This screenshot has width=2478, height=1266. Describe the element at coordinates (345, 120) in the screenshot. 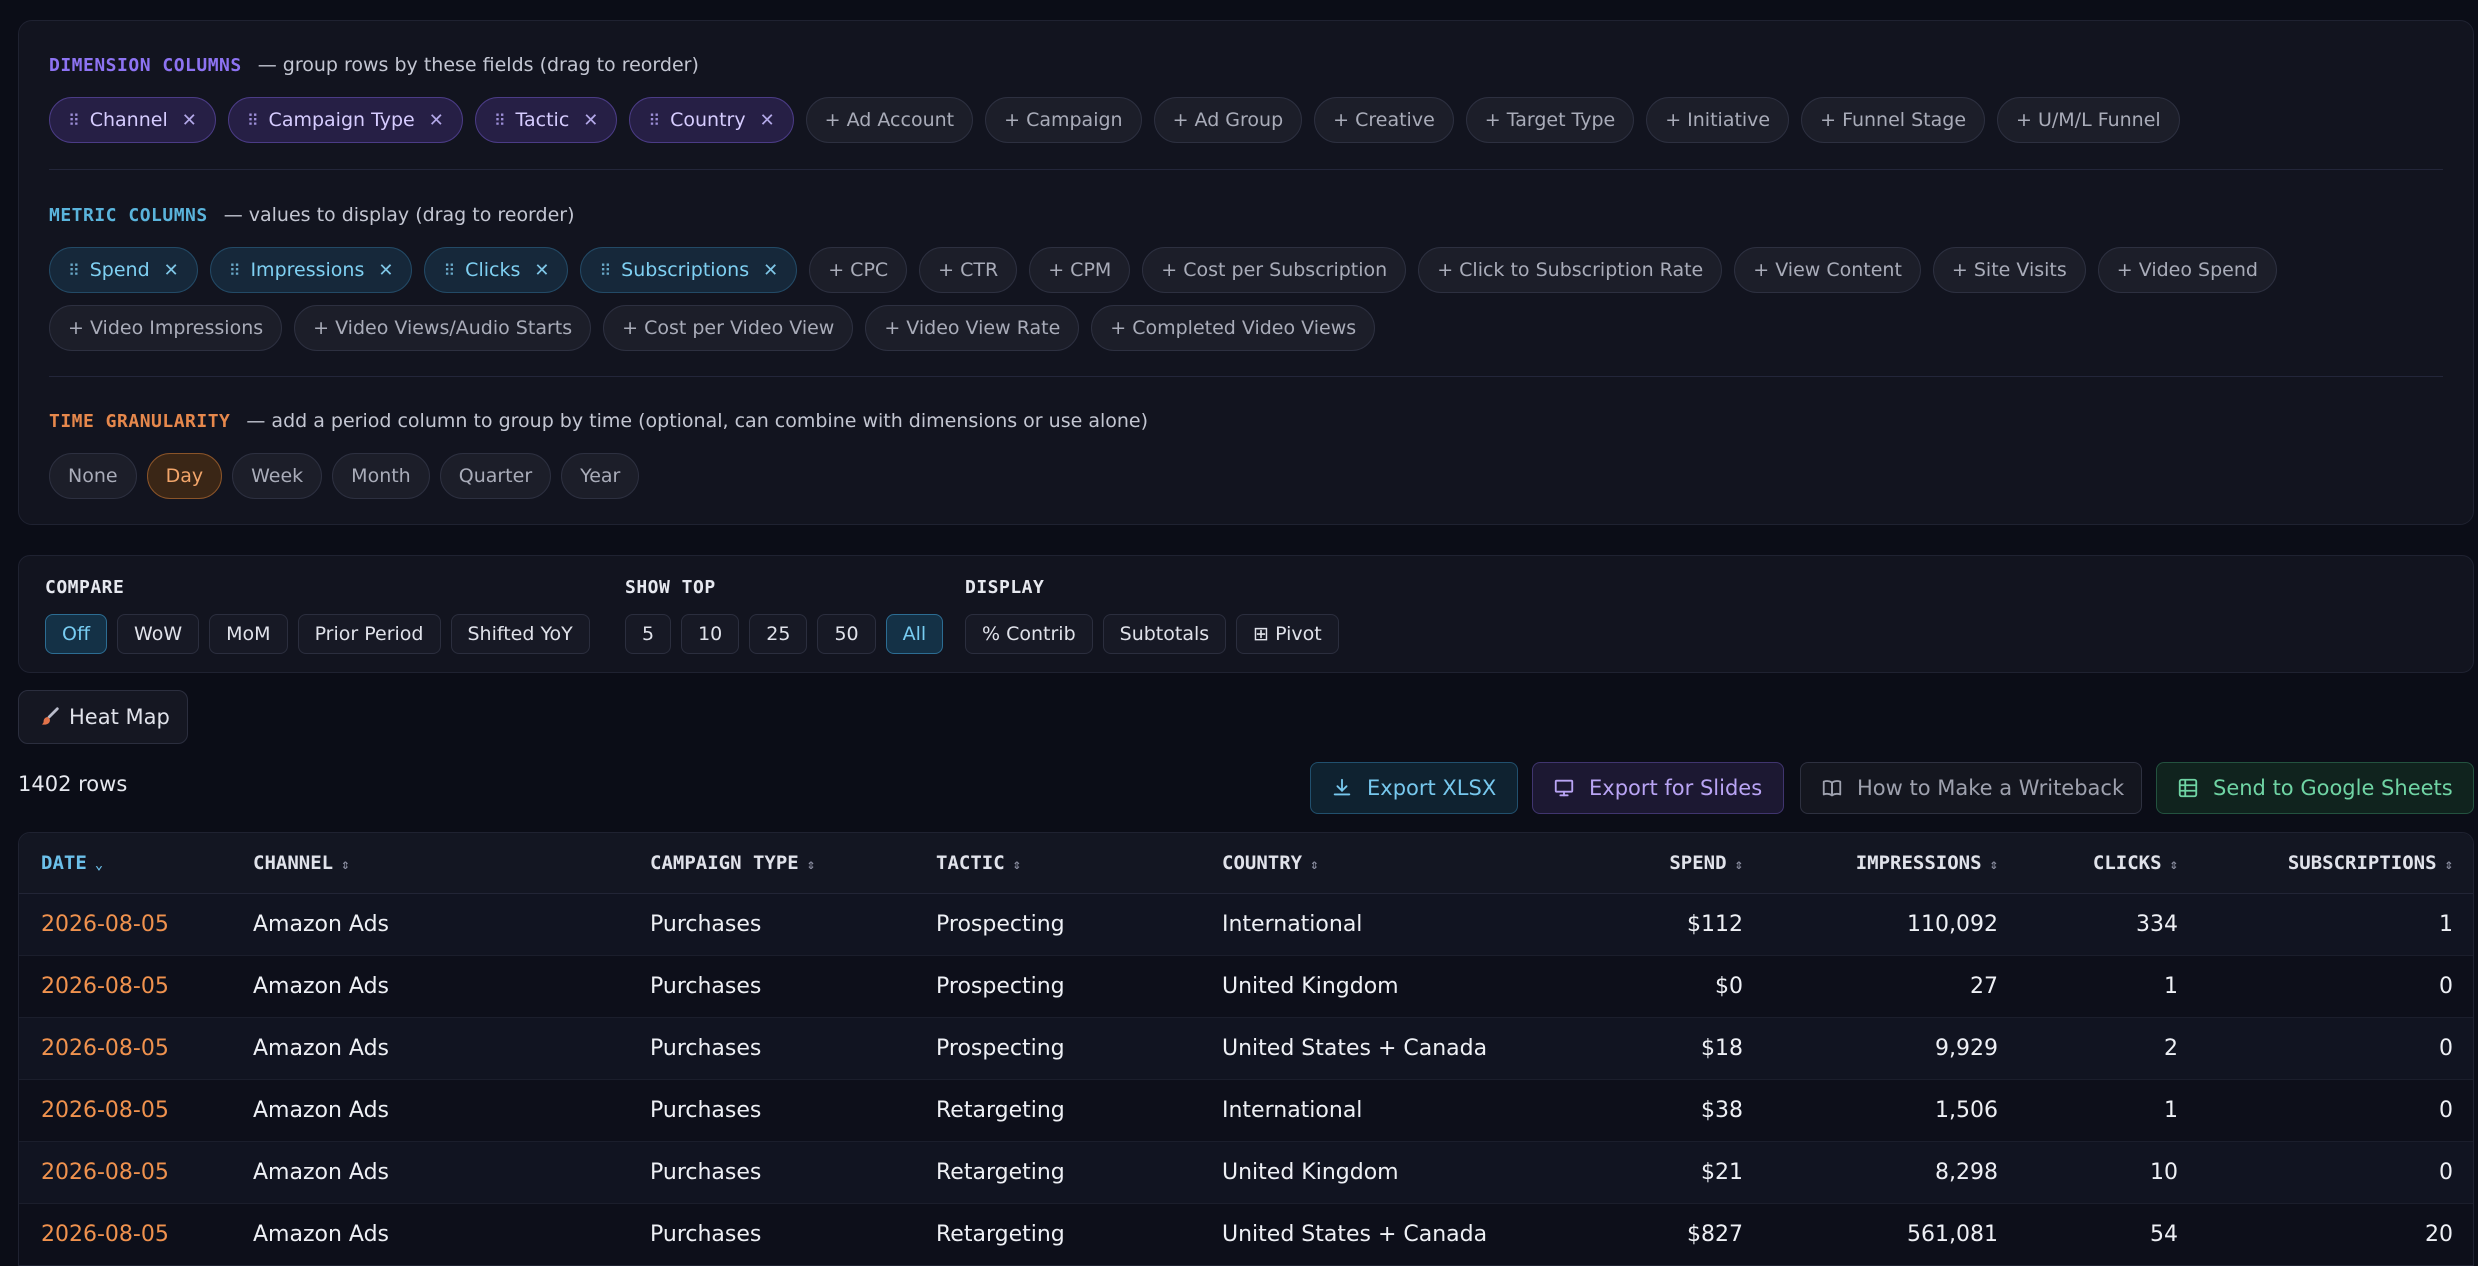

I see `dimension-chip-campaign-type: ⠿ Campaign Type ✕` at that location.